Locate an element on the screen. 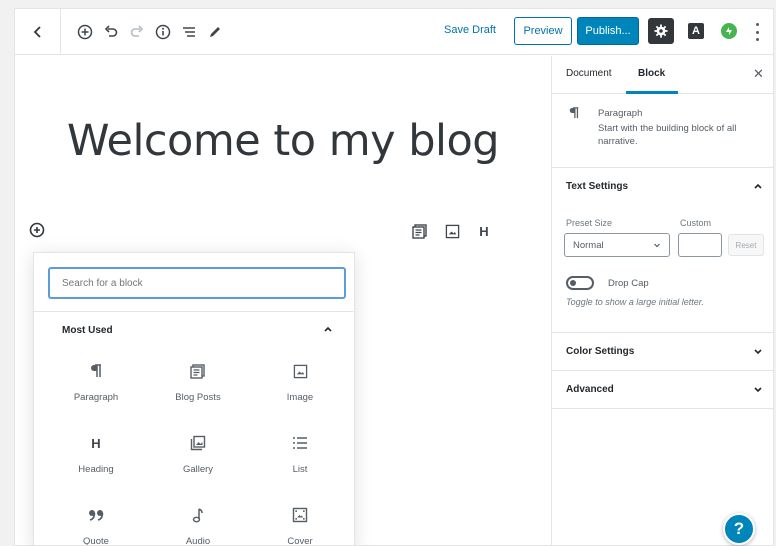  drop-cap-help: Toggle to show a large initial letter. is located at coordinates (635, 302).